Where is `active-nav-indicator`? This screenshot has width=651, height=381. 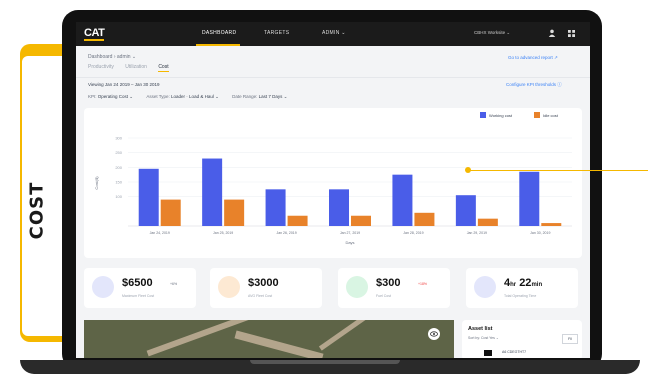
active-nav-indicator is located at coordinates (218, 45).